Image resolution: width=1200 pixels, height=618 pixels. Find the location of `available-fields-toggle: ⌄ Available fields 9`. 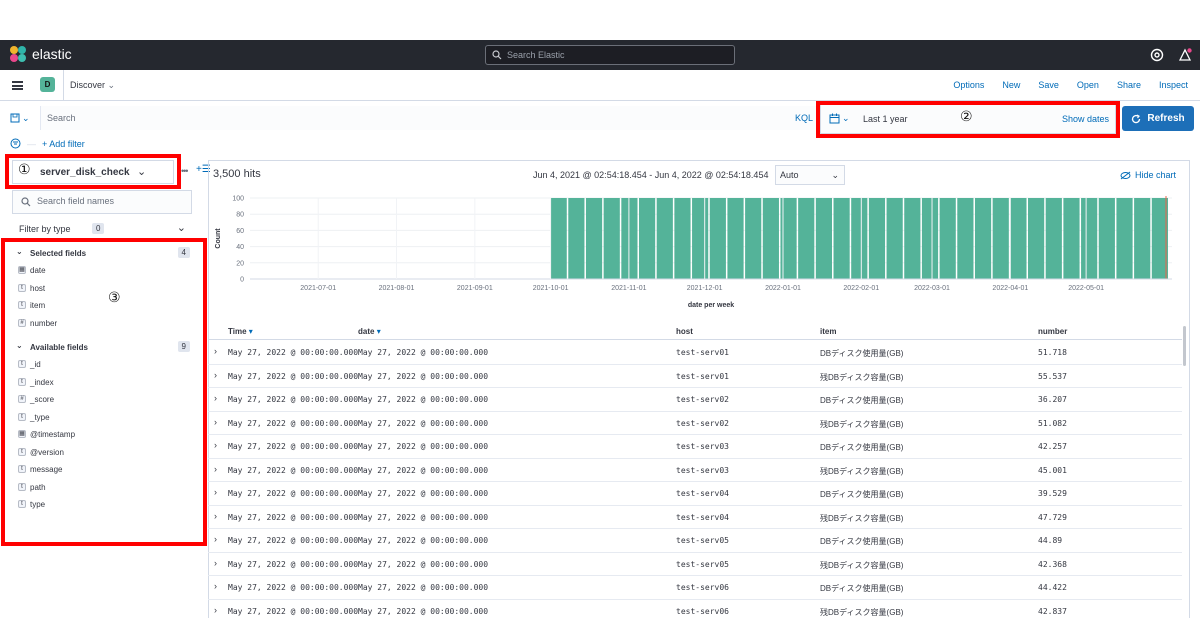

available-fields-toggle: ⌄ Available fields 9 is located at coordinates (102, 347).